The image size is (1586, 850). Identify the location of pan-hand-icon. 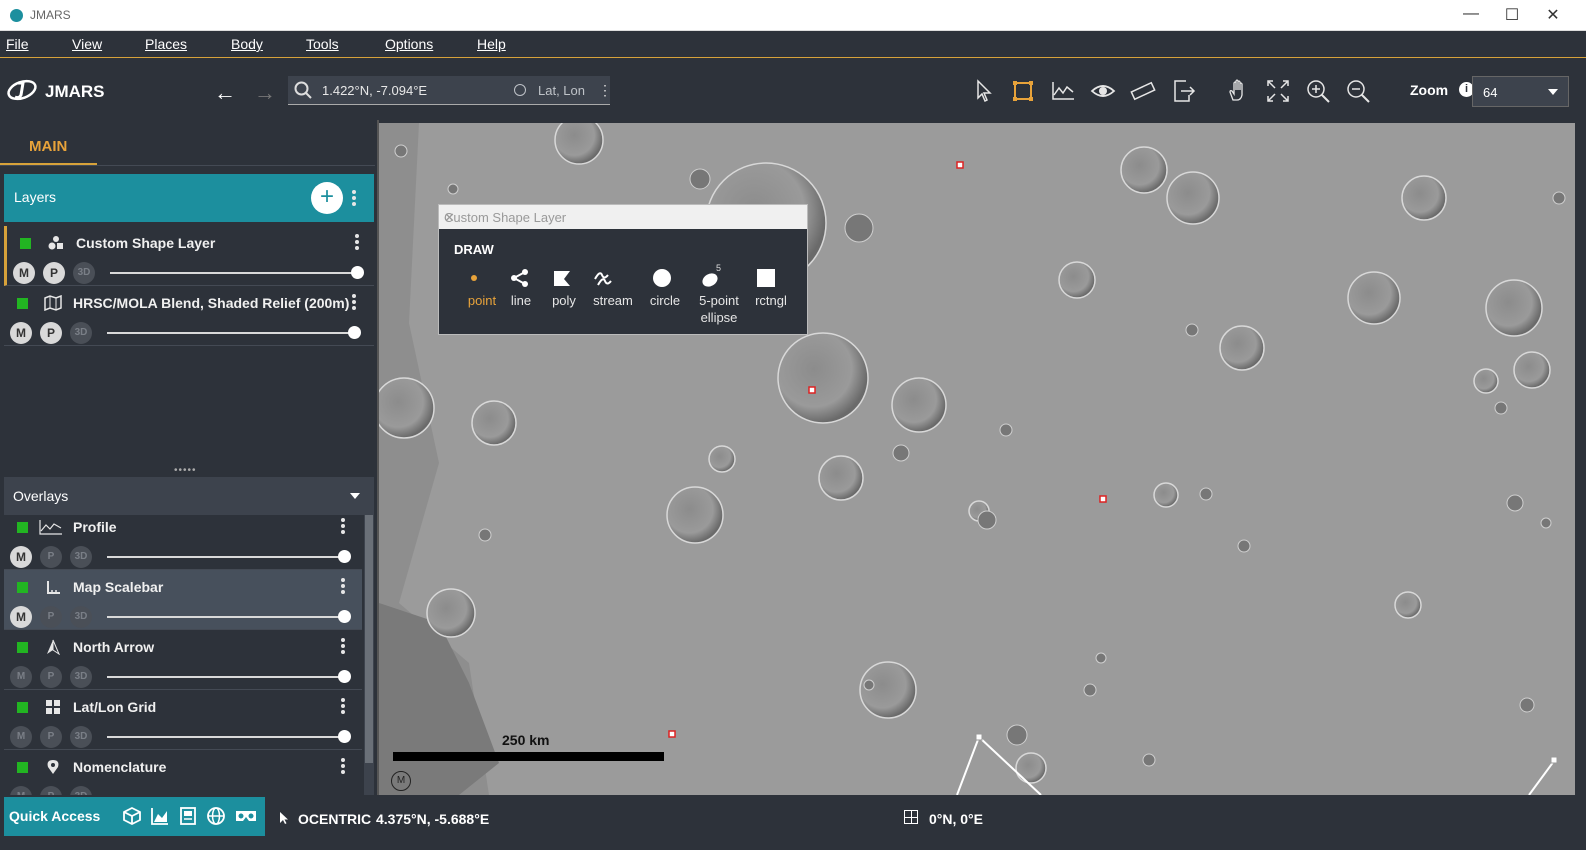
(1238, 91).